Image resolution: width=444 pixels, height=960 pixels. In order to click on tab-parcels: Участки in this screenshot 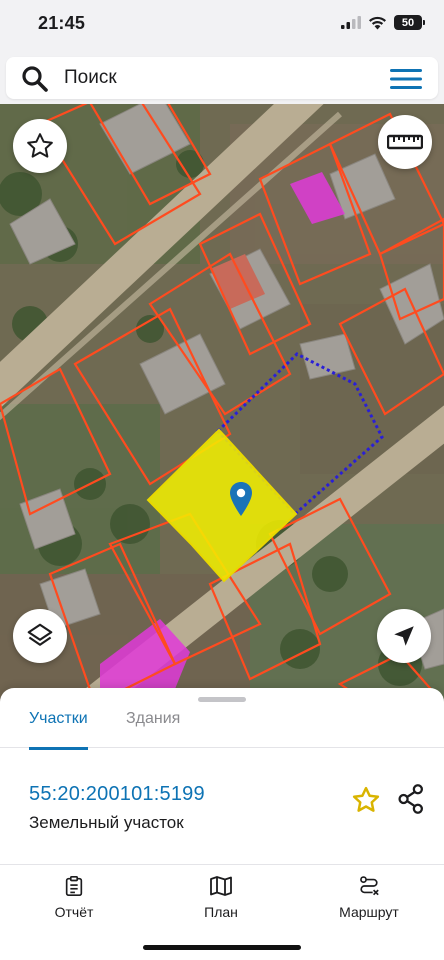, I will do `click(58, 730)`.